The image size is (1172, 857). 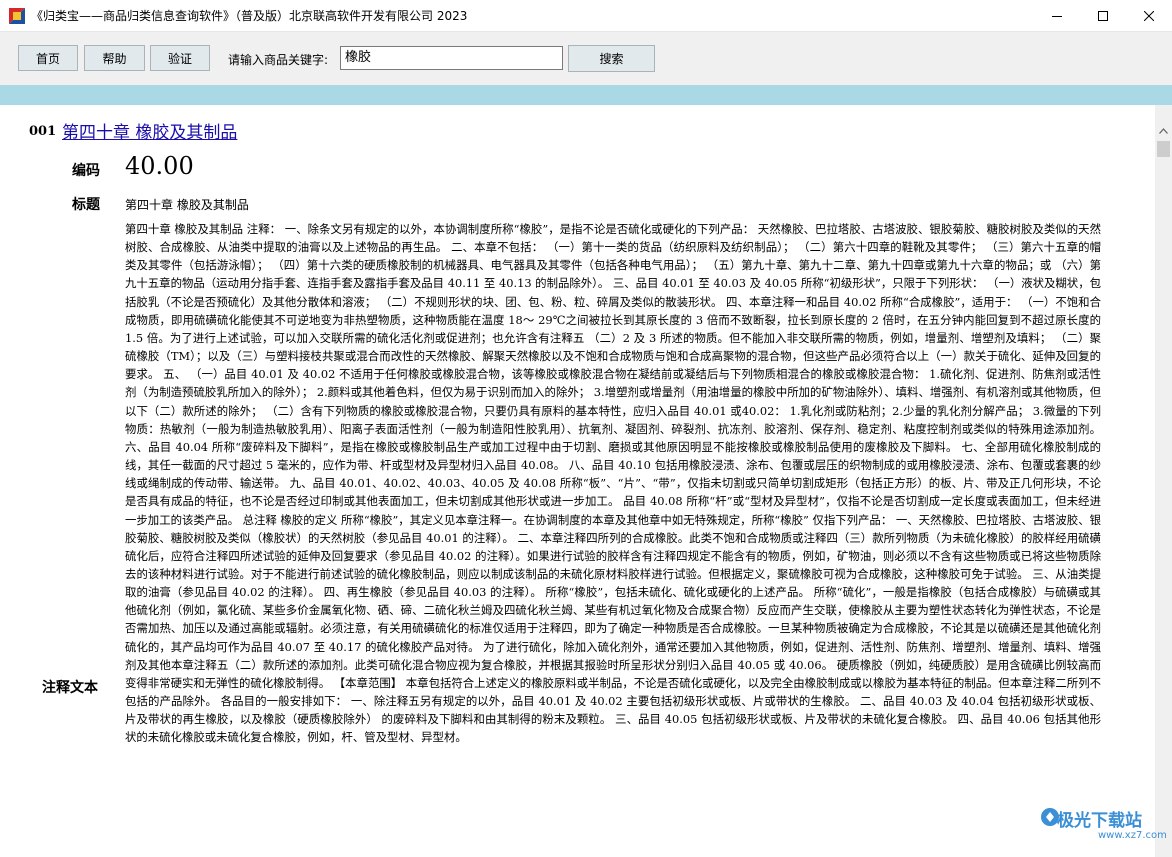 I want to click on app-logo-icon, so click(x=17, y=16).